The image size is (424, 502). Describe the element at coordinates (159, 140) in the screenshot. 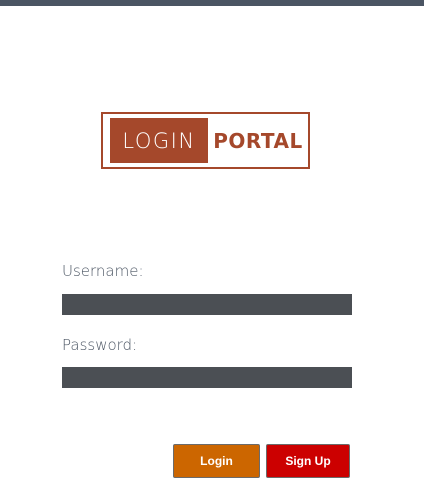

I see `logo-login-text: LOGIN` at that location.